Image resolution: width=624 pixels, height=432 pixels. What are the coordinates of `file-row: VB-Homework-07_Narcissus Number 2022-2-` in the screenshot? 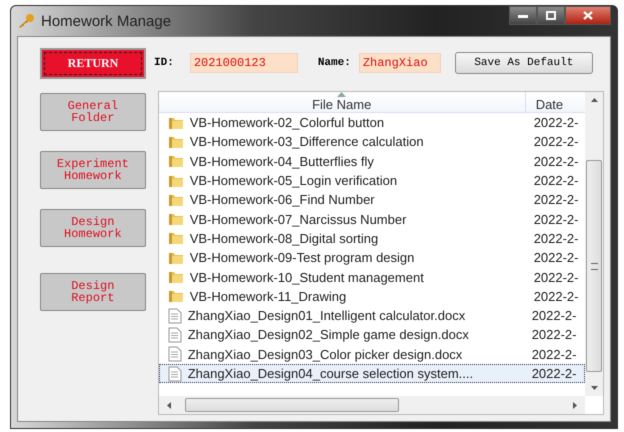 It's located at (371, 219).